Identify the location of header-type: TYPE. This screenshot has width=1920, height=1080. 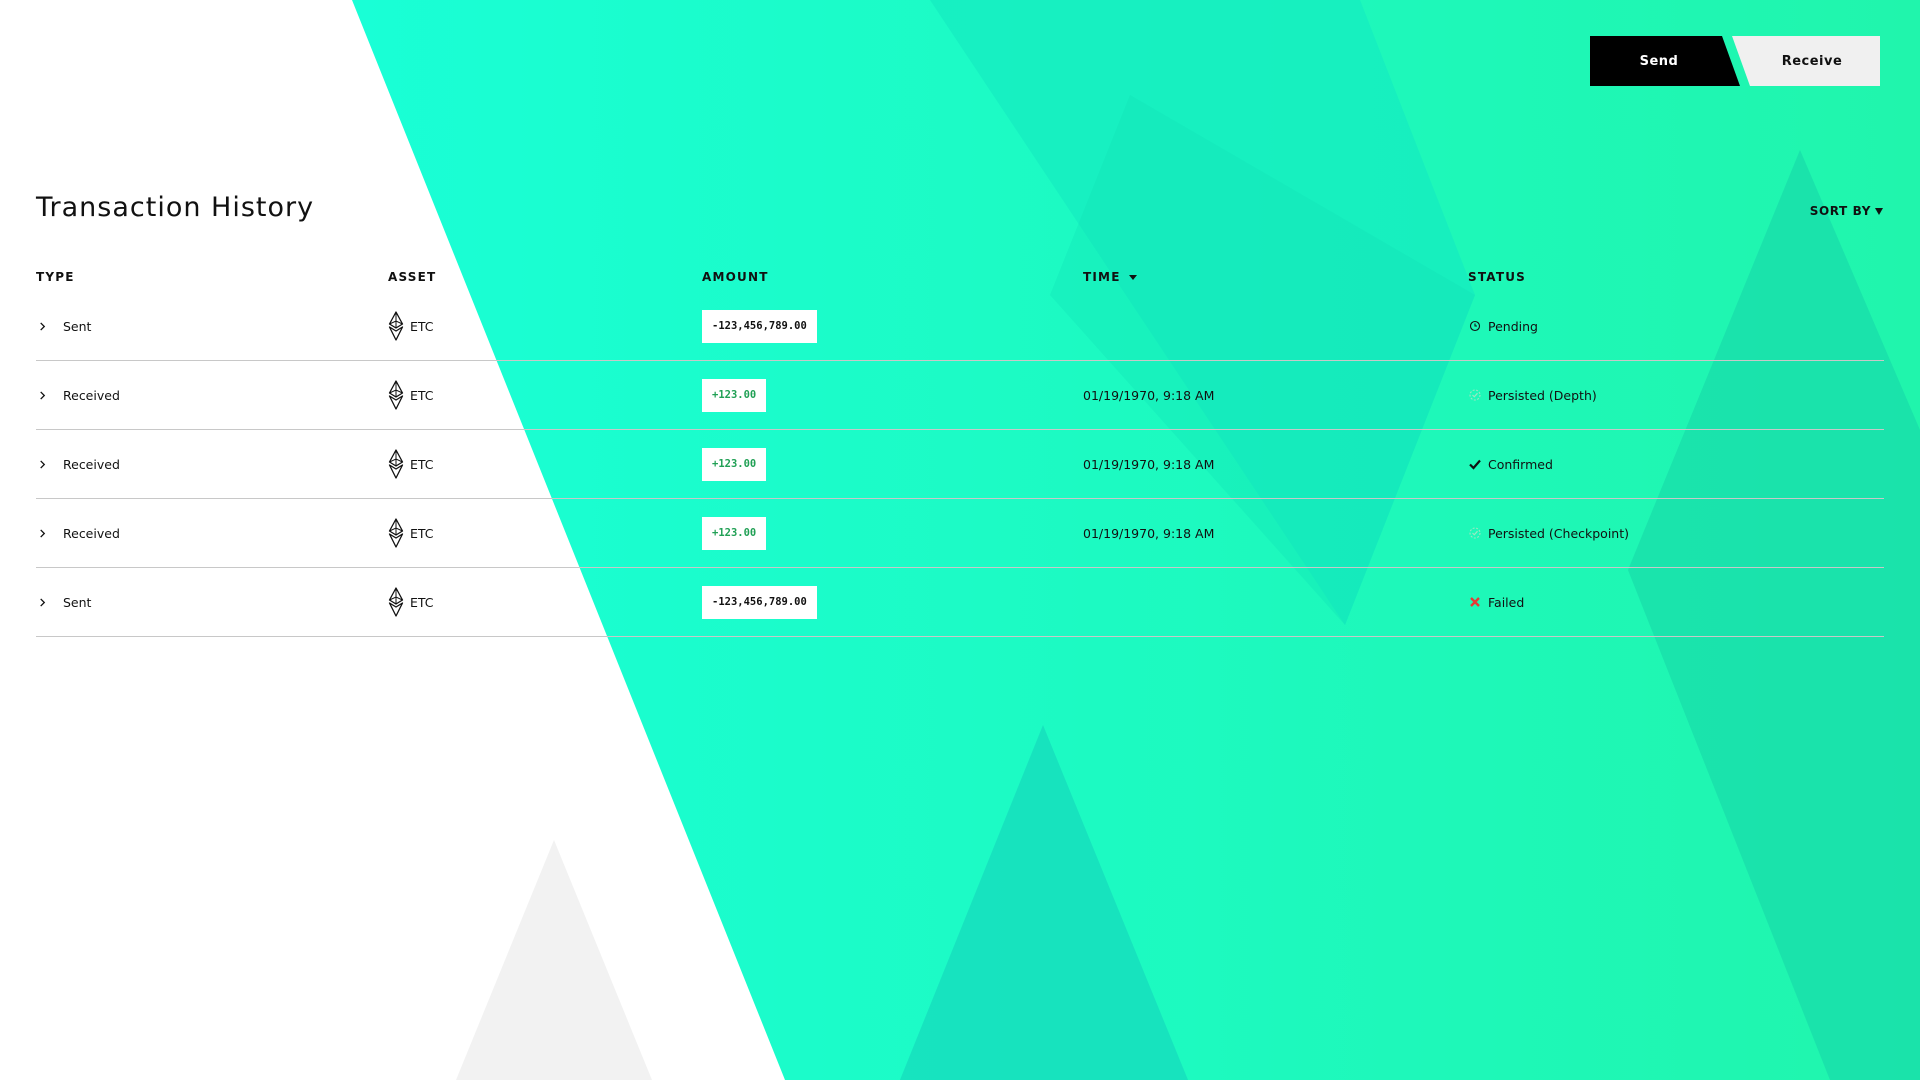
(55, 277).